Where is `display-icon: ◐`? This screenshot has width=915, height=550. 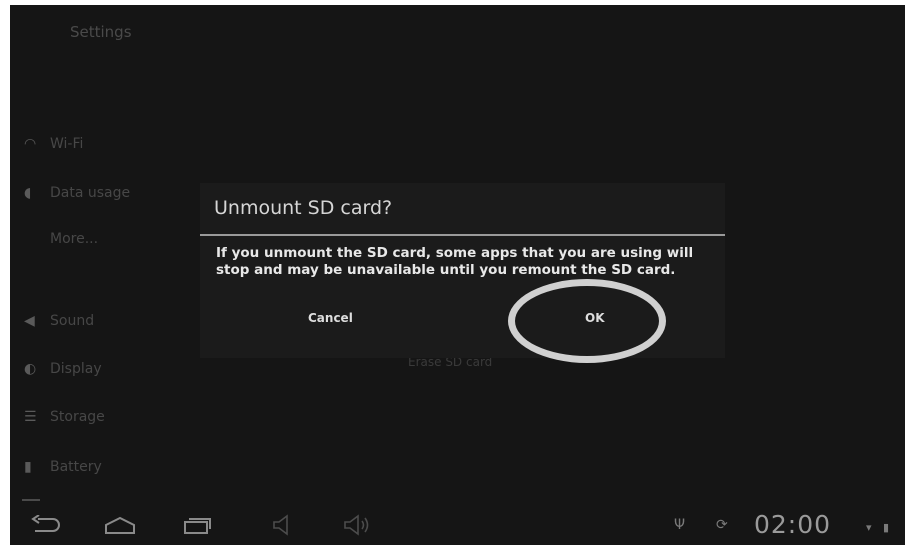 display-icon: ◐ is located at coordinates (30, 369).